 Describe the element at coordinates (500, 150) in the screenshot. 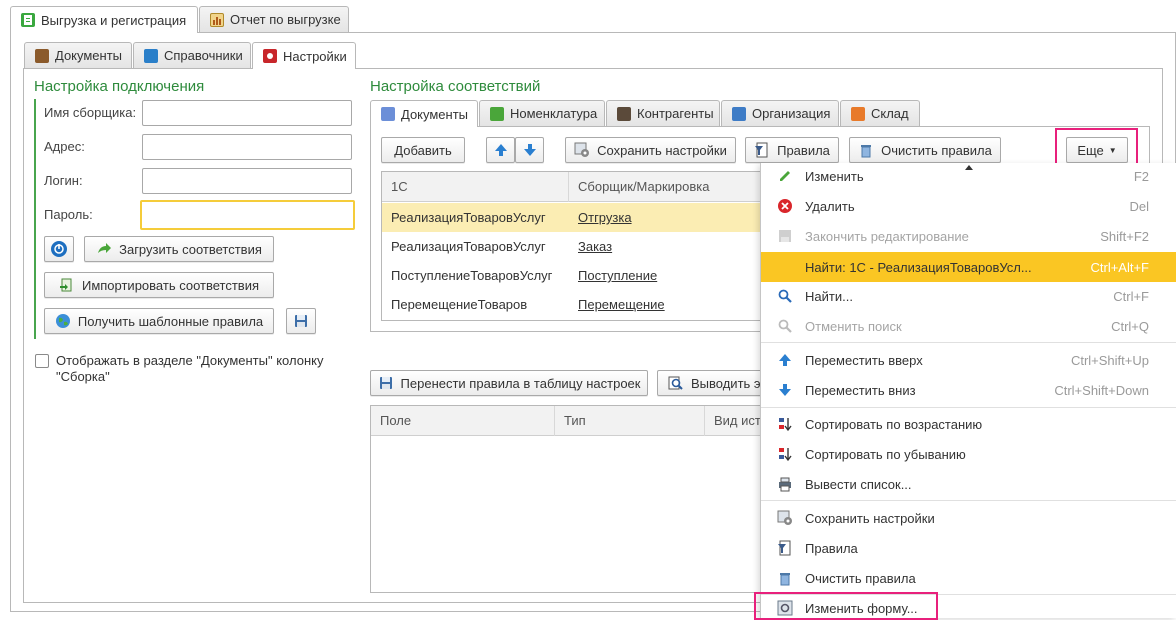

I see `move-up-button` at that location.